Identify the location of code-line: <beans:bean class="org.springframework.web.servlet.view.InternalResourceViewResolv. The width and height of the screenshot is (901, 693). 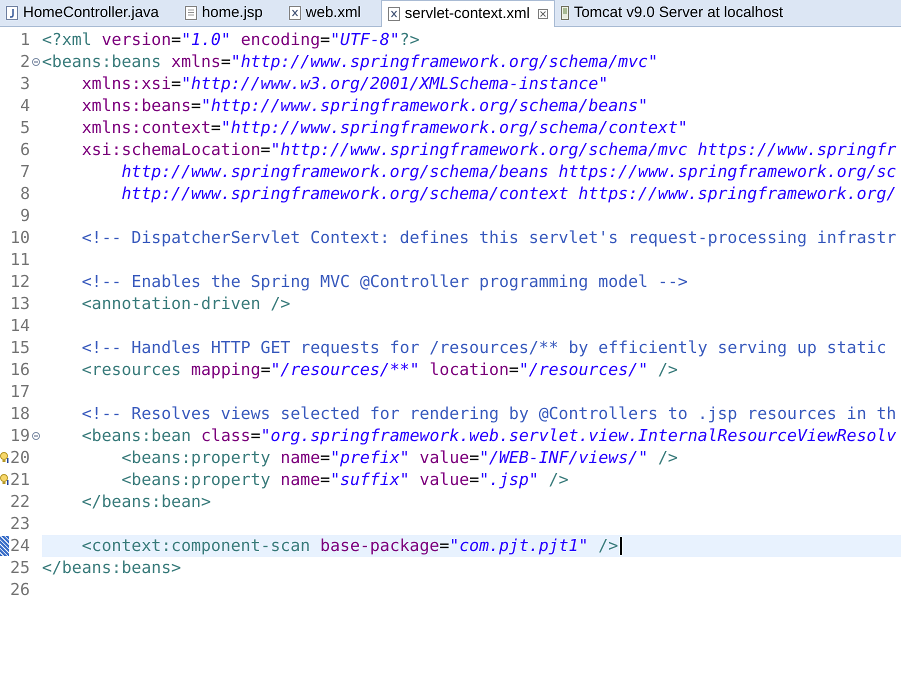
(488, 436).